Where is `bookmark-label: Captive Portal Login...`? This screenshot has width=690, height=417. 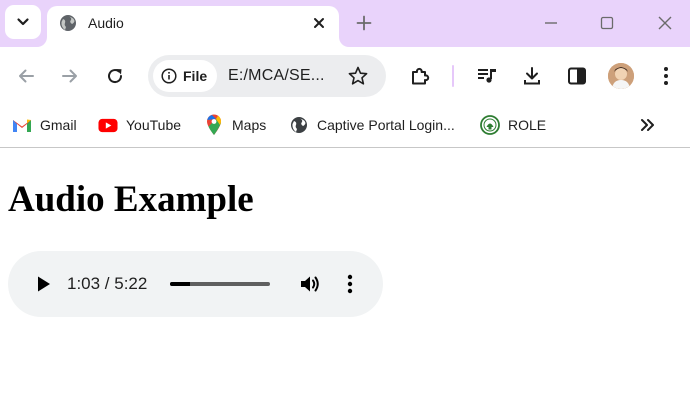
bookmark-label: Captive Portal Login... is located at coordinates (386, 125).